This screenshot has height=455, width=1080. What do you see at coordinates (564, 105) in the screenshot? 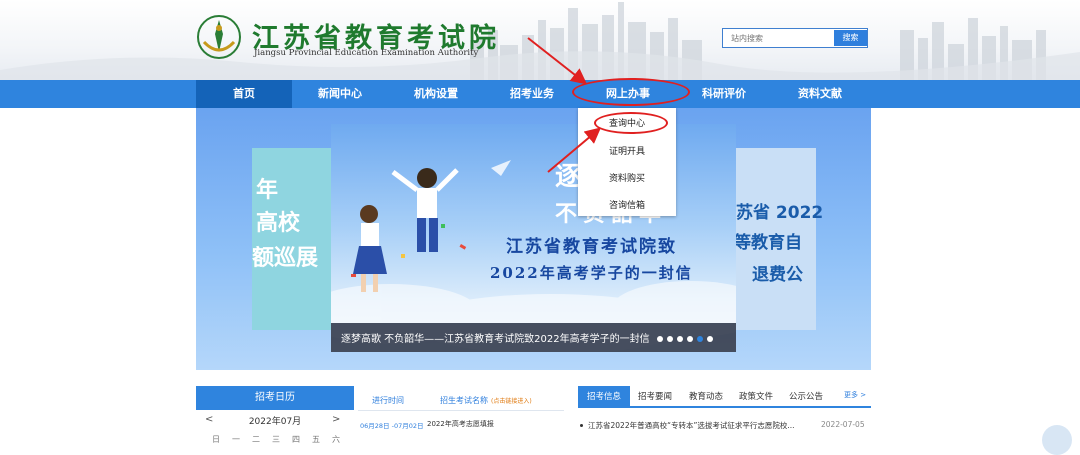
I see `annotation-arrows` at bounding box center [564, 105].